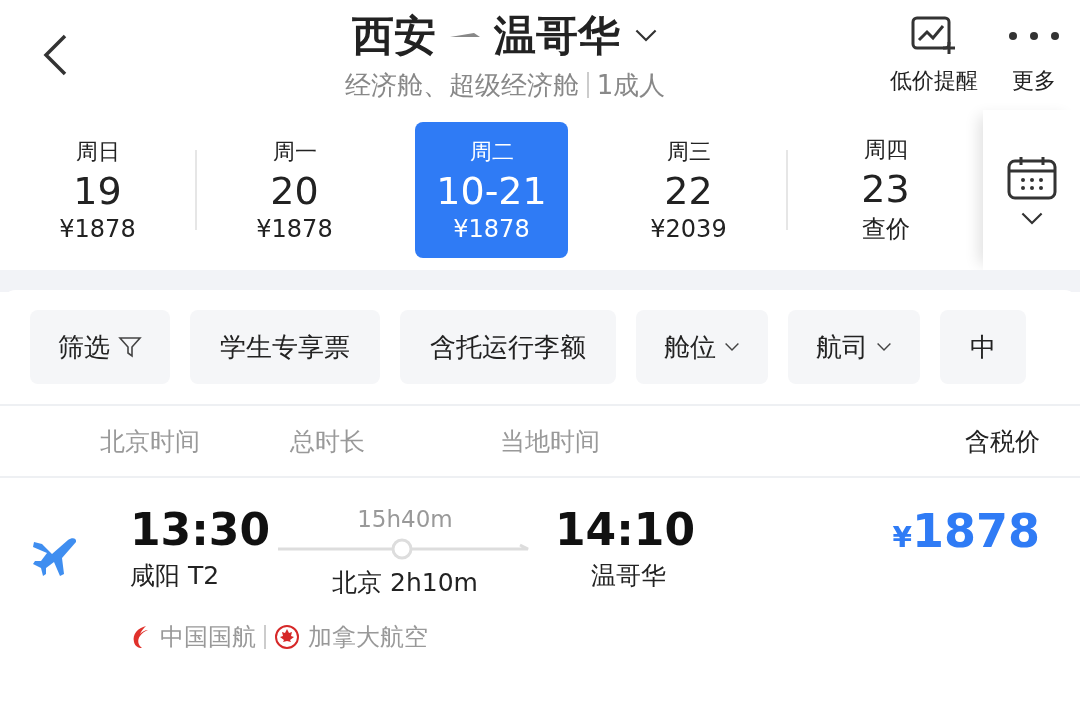 The image size is (1080, 704). I want to click on date-price: 查价, so click(885, 229).